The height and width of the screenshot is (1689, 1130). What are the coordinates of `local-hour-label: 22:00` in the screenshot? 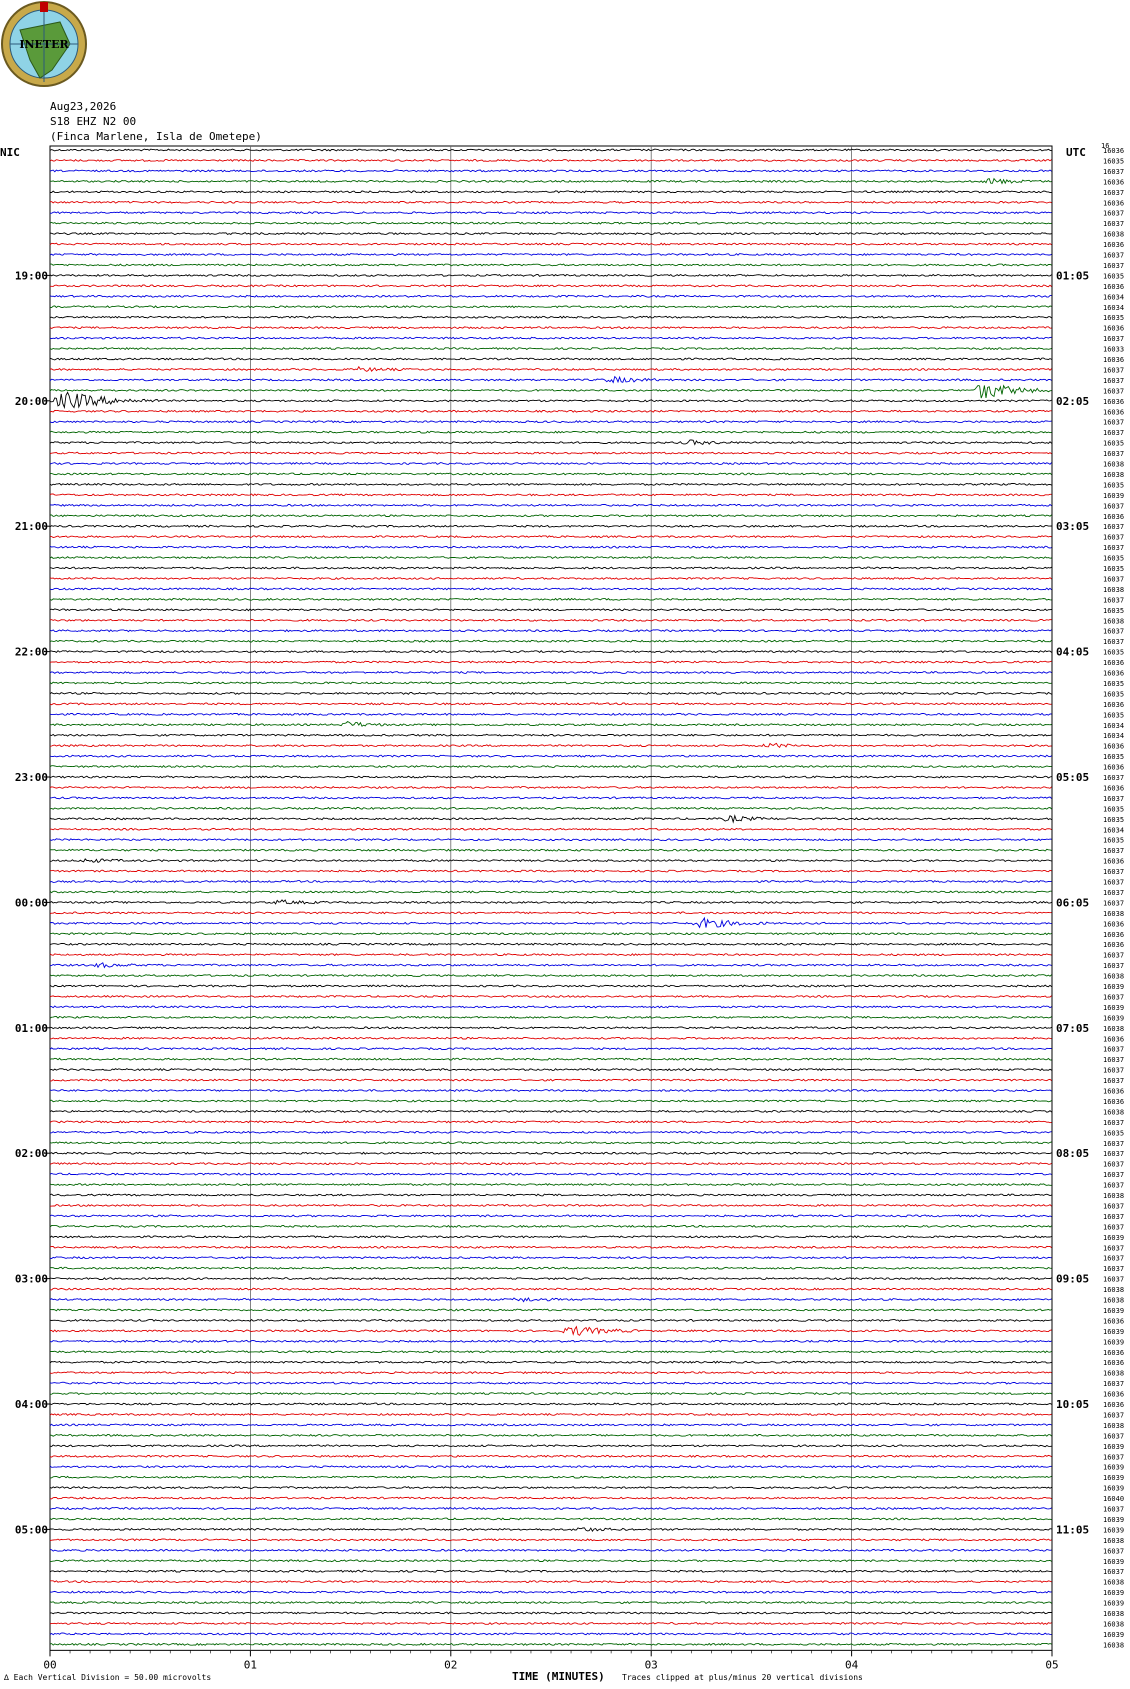 It's located at (31, 652).